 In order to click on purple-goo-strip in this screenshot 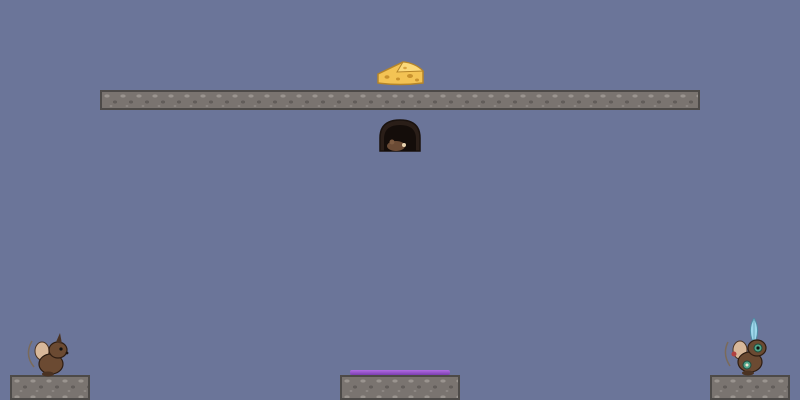, I will do `click(400, 372)`.